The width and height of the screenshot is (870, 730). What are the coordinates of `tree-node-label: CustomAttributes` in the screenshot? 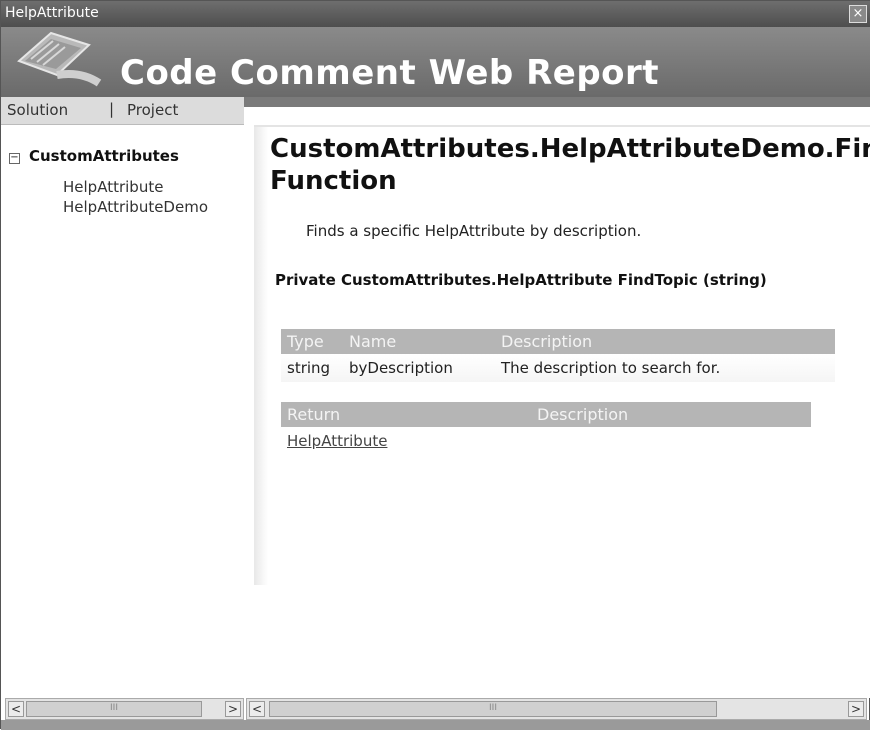 It's located at (104, 156).